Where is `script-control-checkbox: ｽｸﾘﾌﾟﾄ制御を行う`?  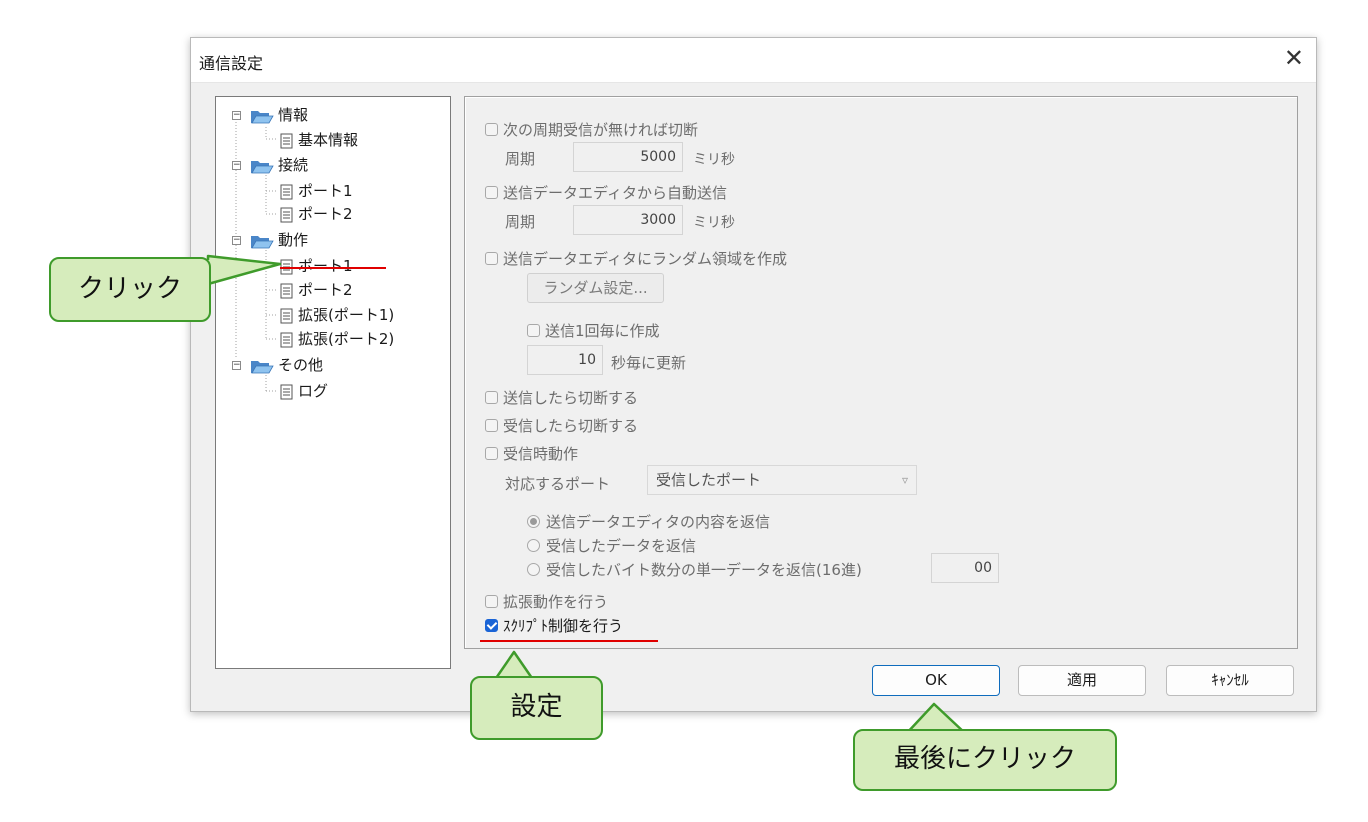 script-control-checkbox: ｽｸﾘﾌﾟﾄ制御を行う is located at coordinates (554, 625).